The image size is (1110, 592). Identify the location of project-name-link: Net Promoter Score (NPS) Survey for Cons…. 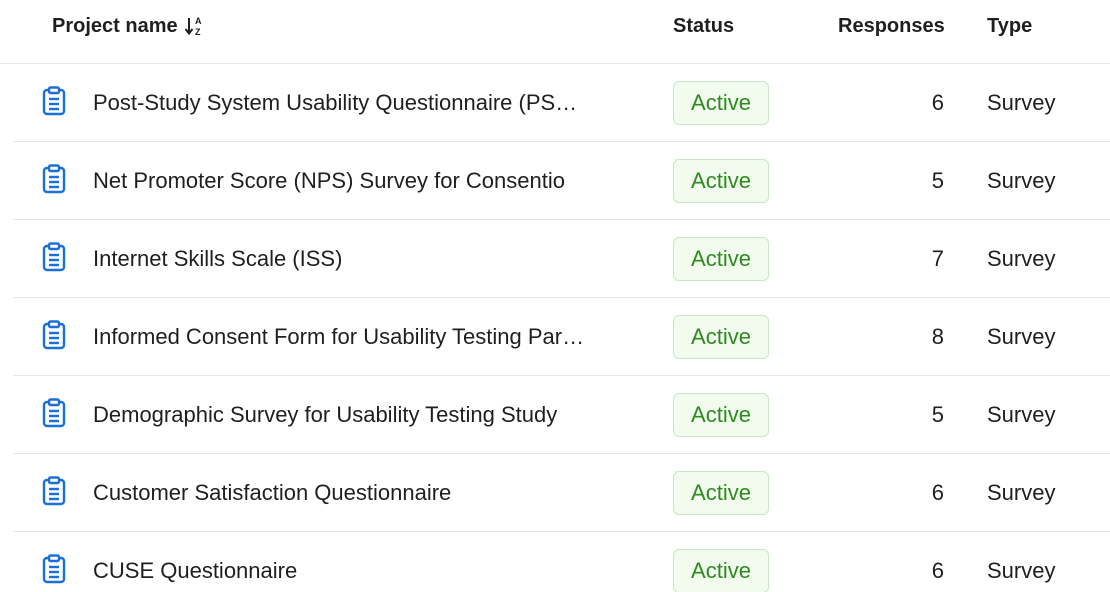
(329, 181).